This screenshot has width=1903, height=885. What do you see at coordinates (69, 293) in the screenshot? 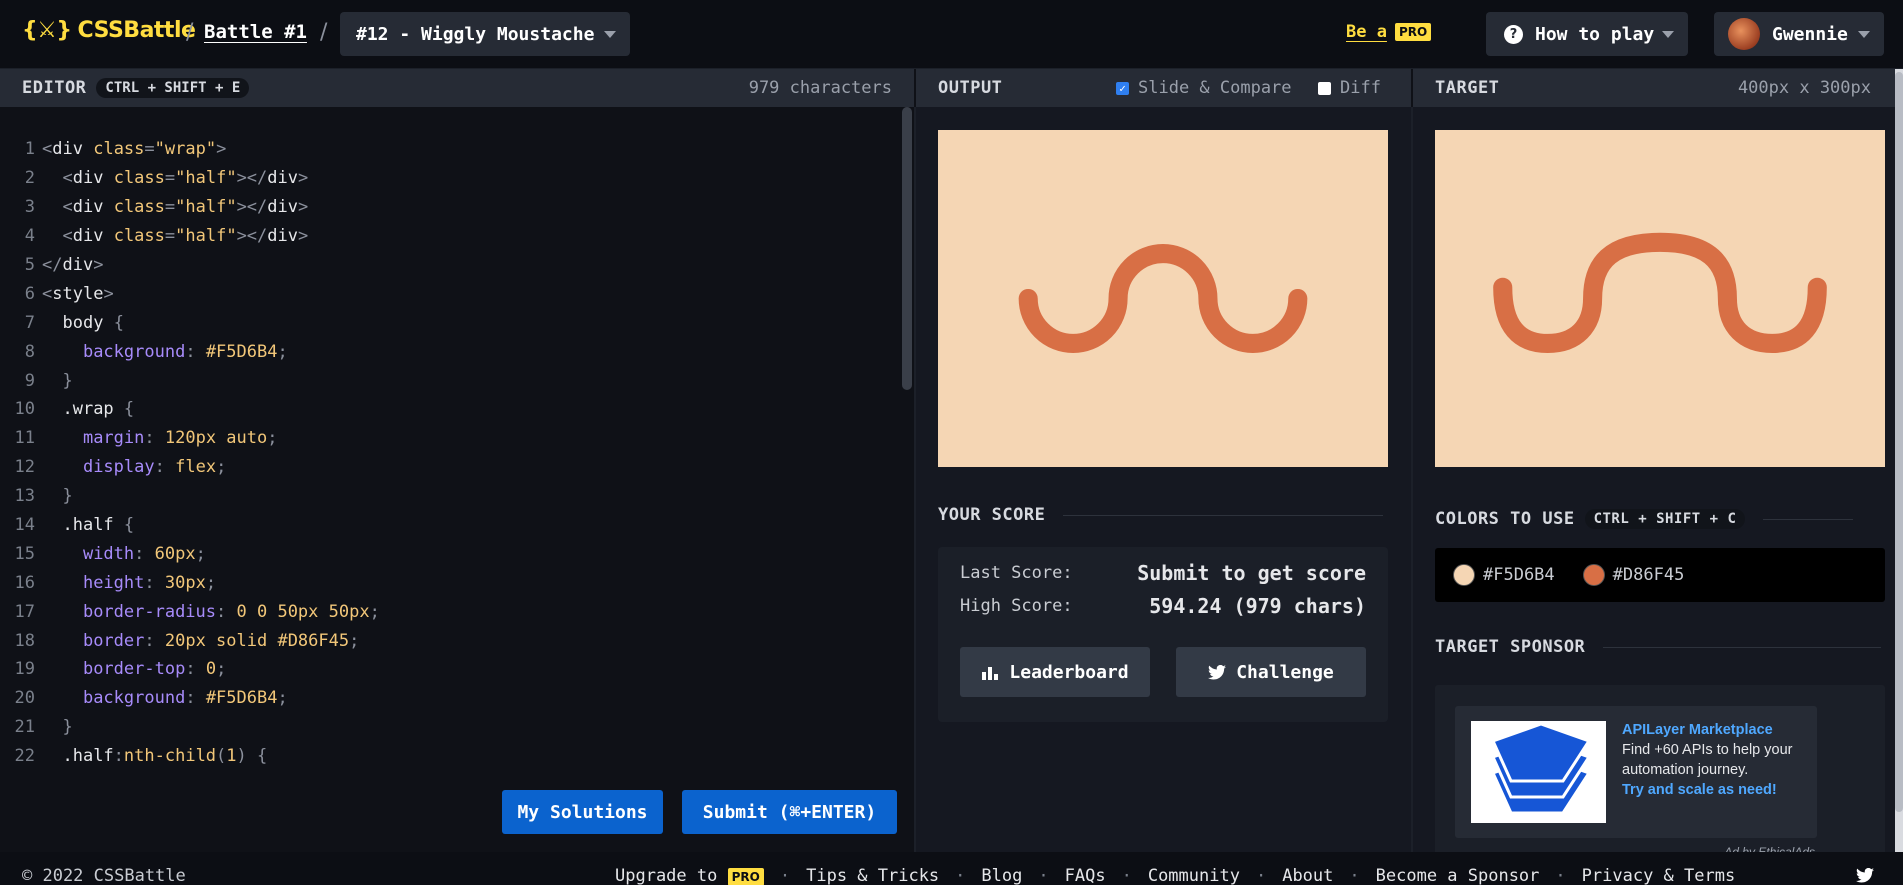
I see `code-line: 6 <style>` at bounding box center [69, 293].